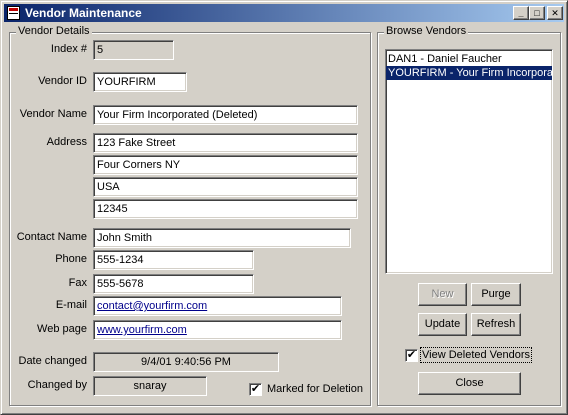 The height and width of the screenshot is (415, 568). Describe the element at coordinates (469, 383) in the screenshot. I see `close-button: Close` at that location.